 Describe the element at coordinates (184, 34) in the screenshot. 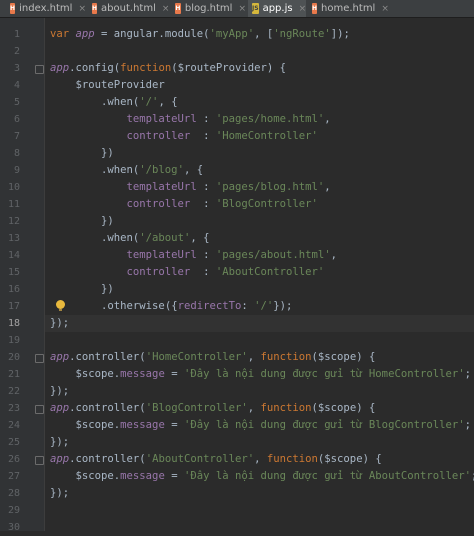

I see `code-token: module` at that location.